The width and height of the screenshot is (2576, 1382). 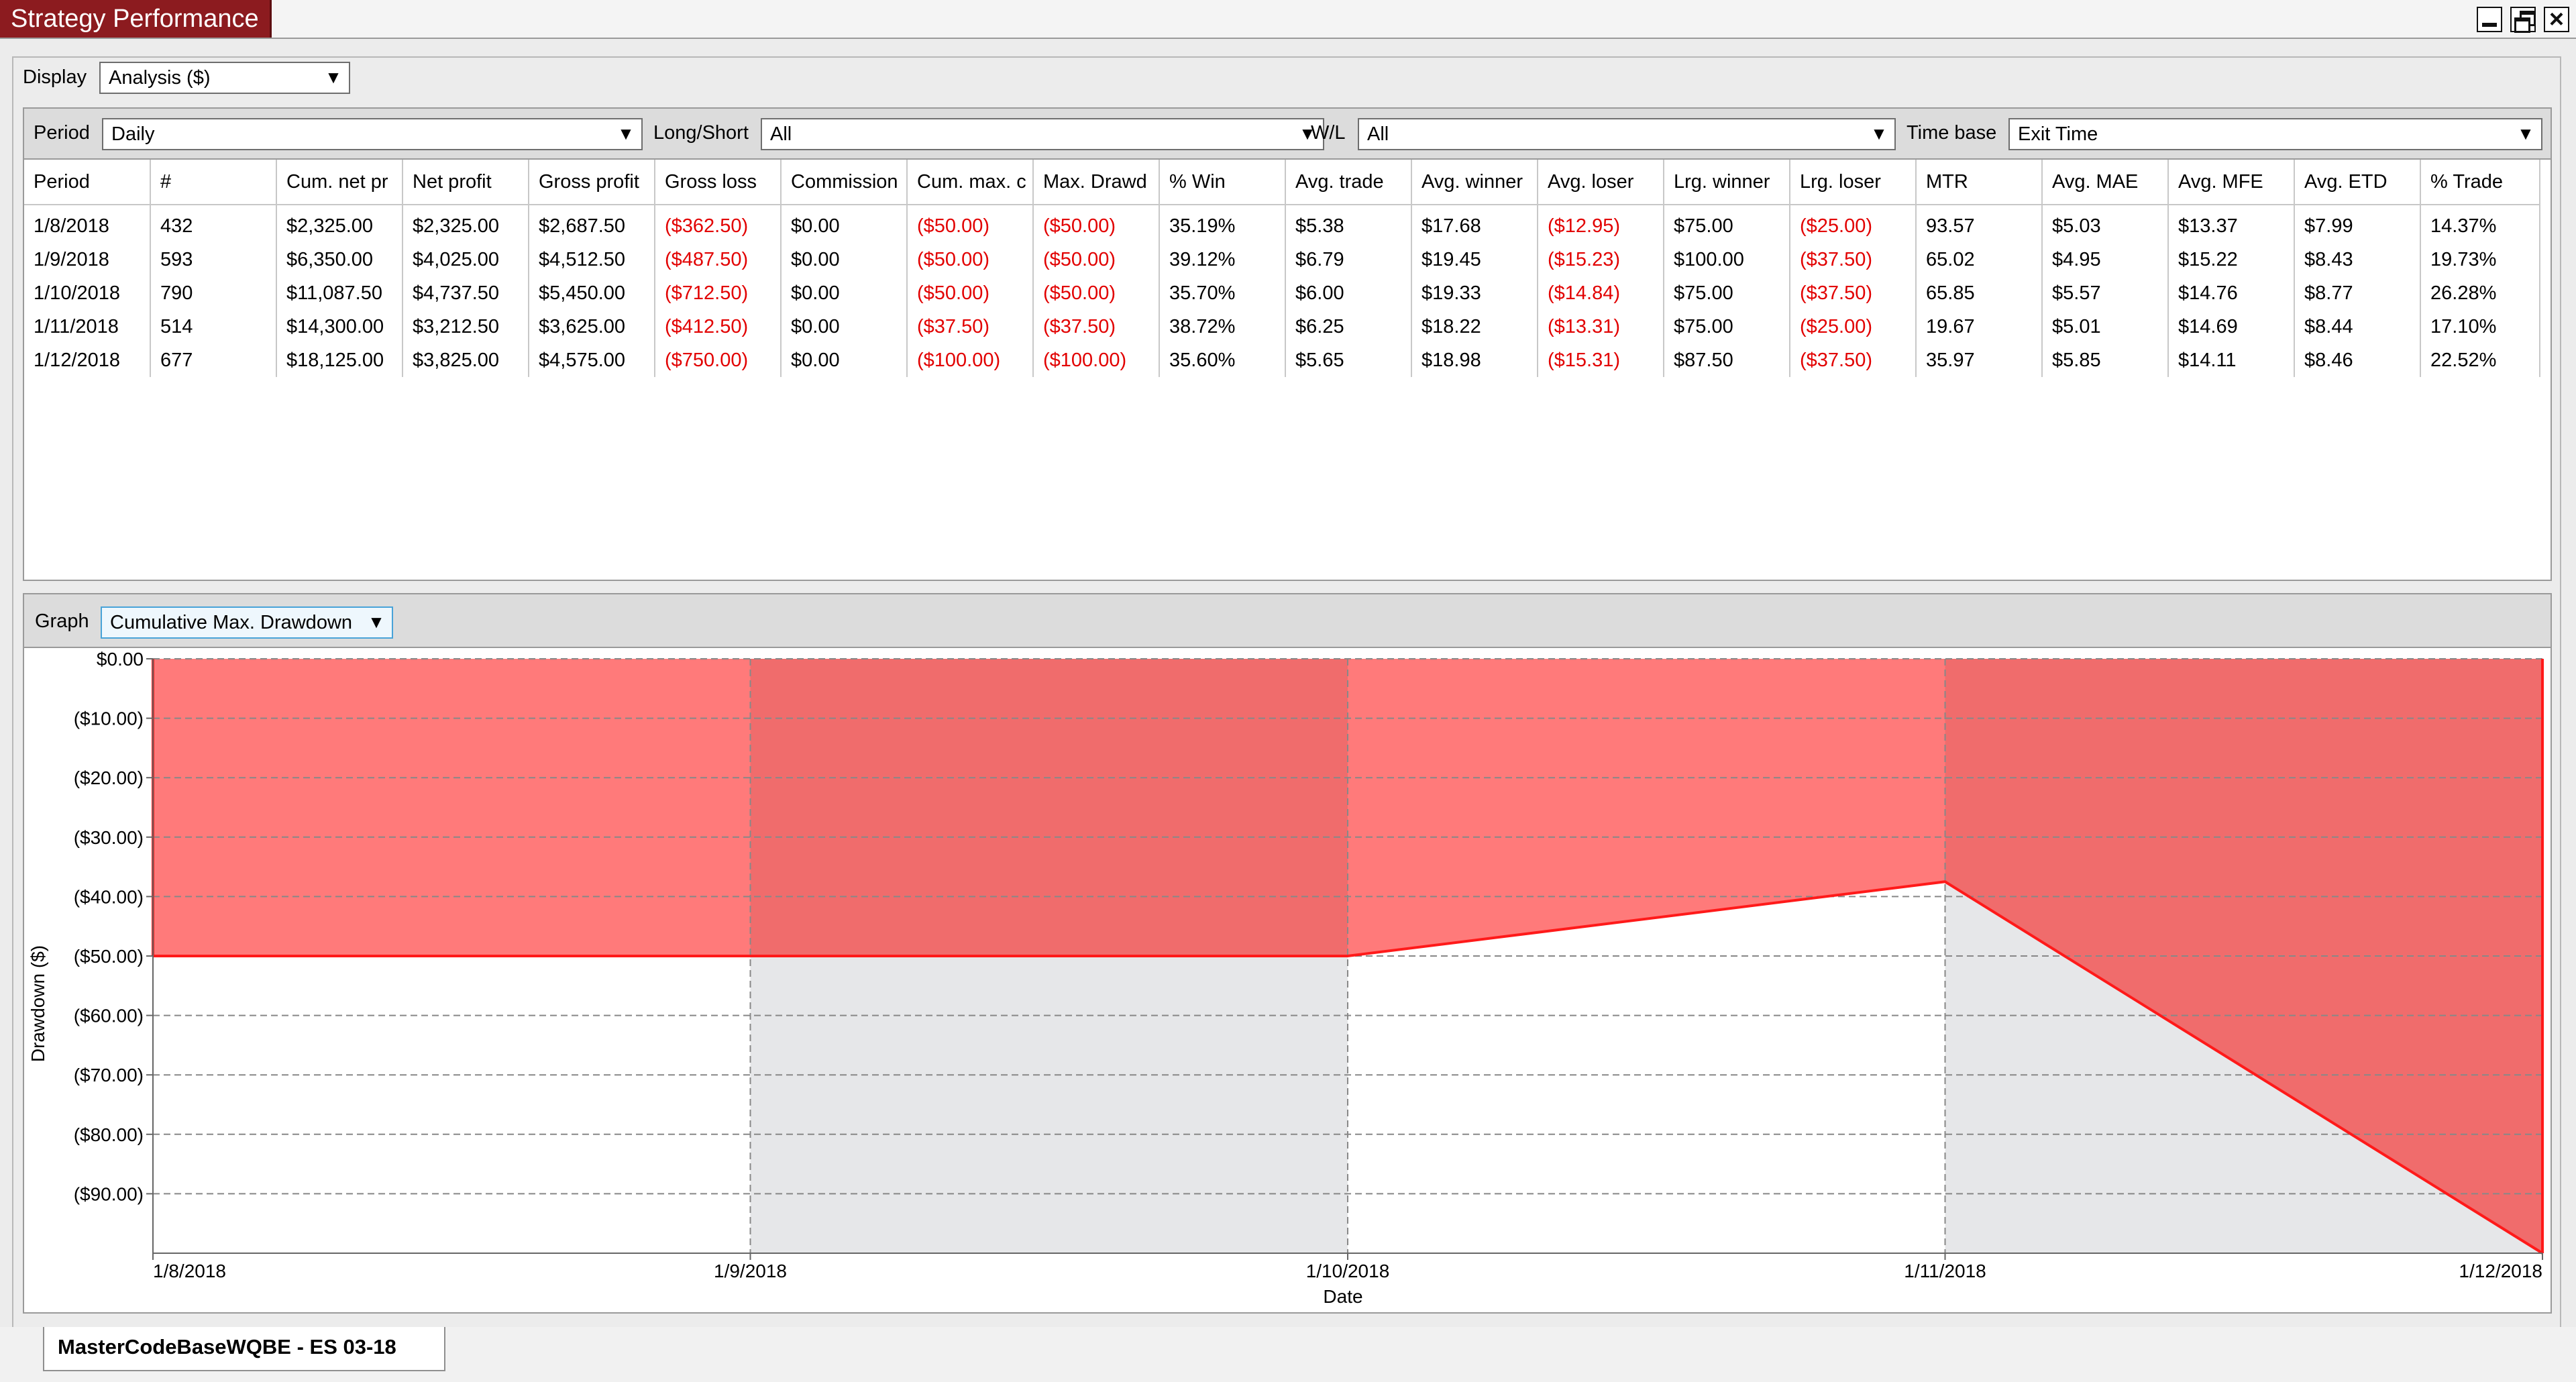 What do you see at coordinates (2231, 182) in the screenshot?
I see `column-header: Avg. MFE` at bounding box center [2231, 182].